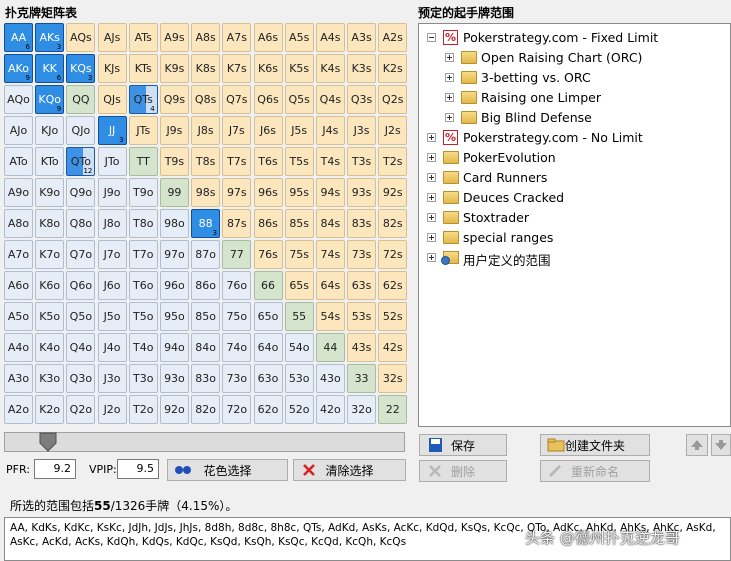 Image resolution: width=731 pixels, height=561 pixels. Describe the element at coordinates (18, 254) in the screenshot. I see `hand-cell-A7o: A7o` at that location.